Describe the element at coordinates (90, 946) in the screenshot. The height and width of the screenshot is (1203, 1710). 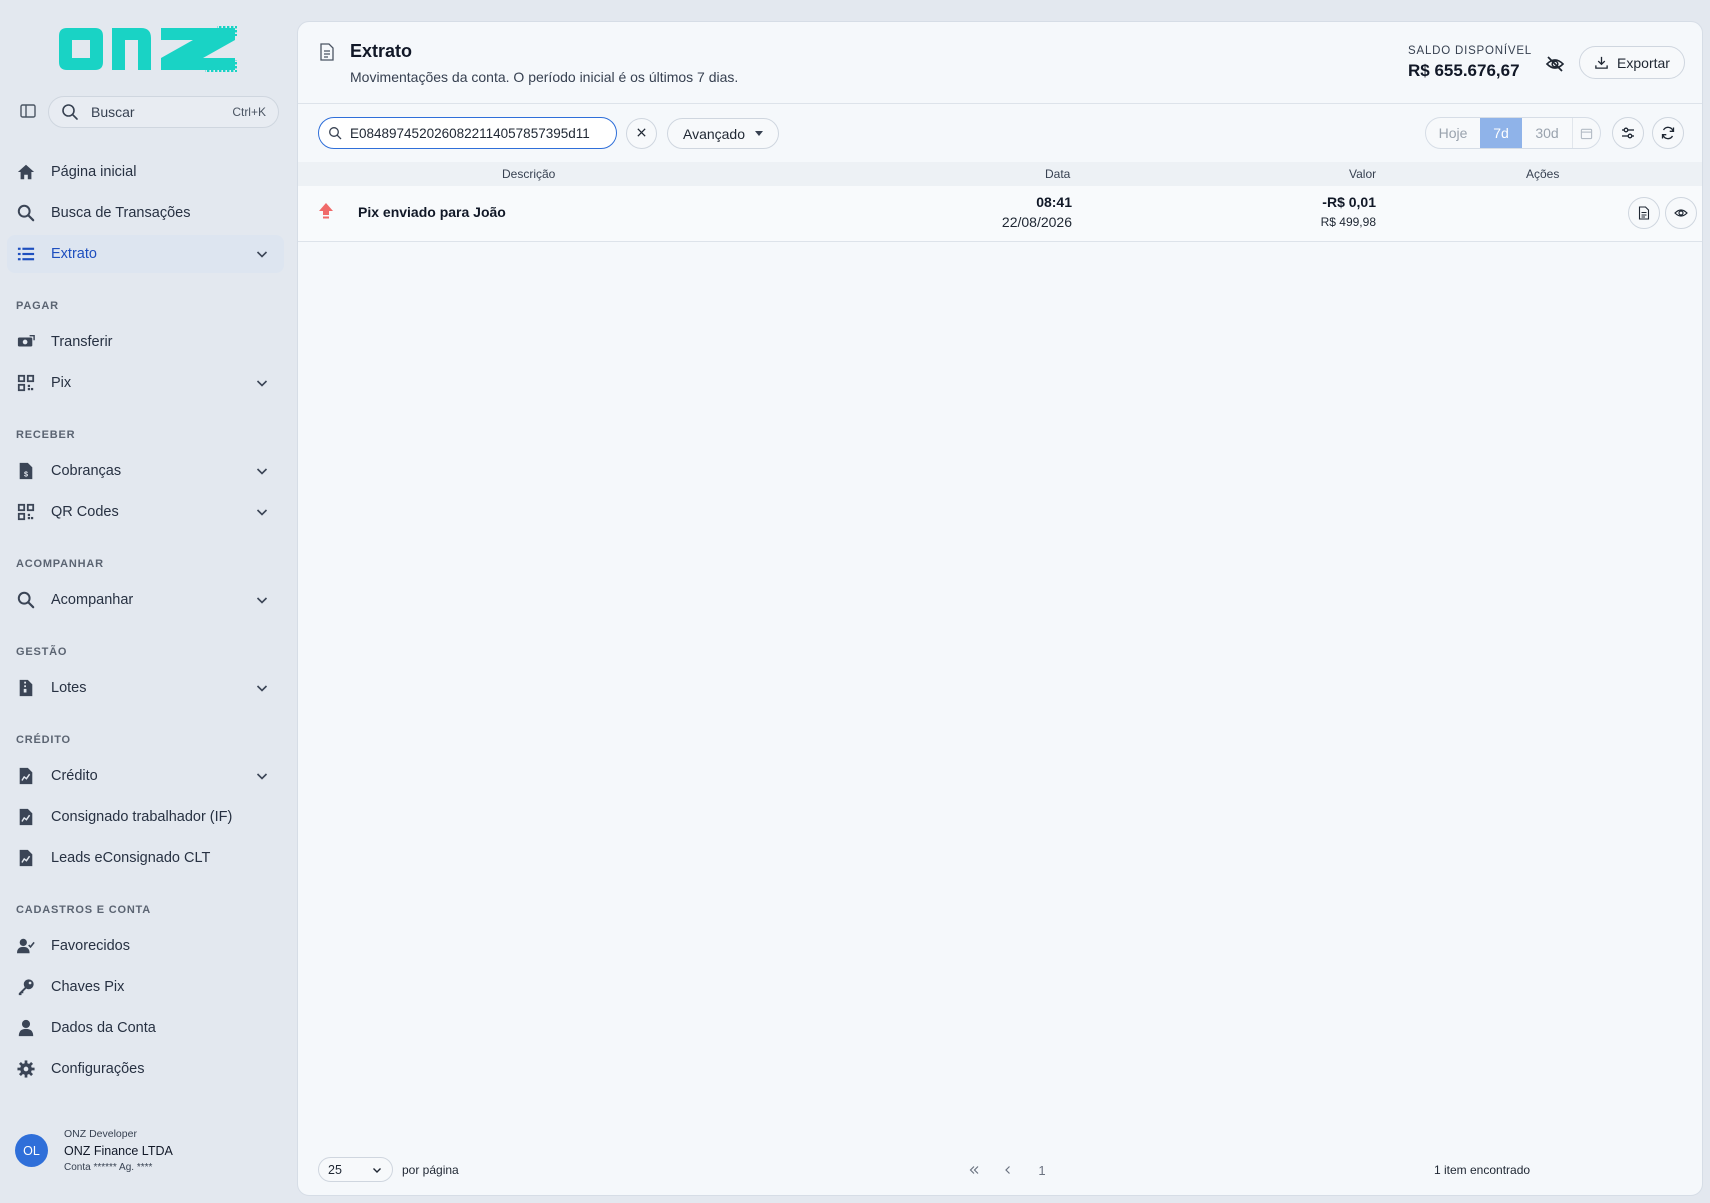
I see `sidebar-item-label: Favorecidos` at that location.